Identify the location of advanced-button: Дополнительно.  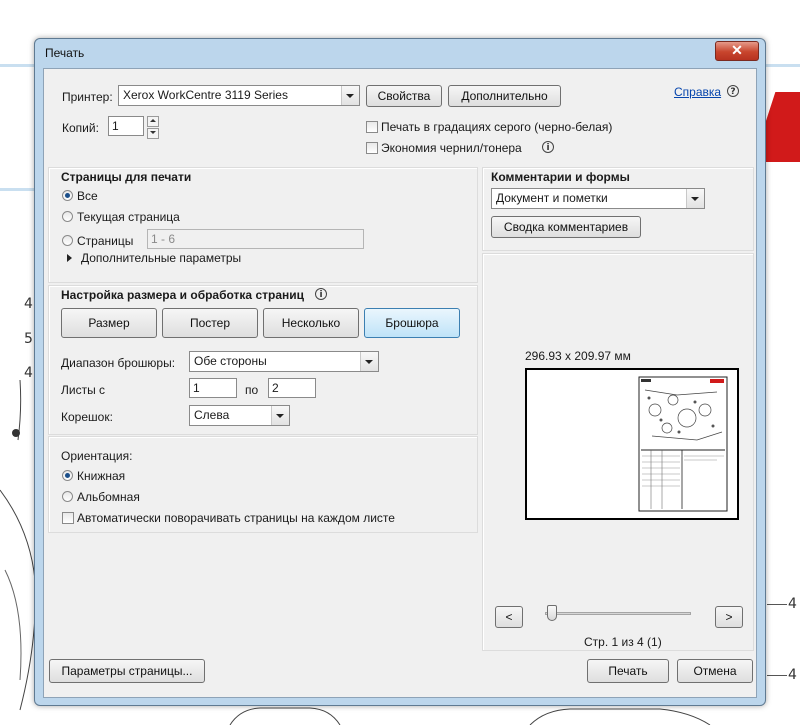
(504, 96).